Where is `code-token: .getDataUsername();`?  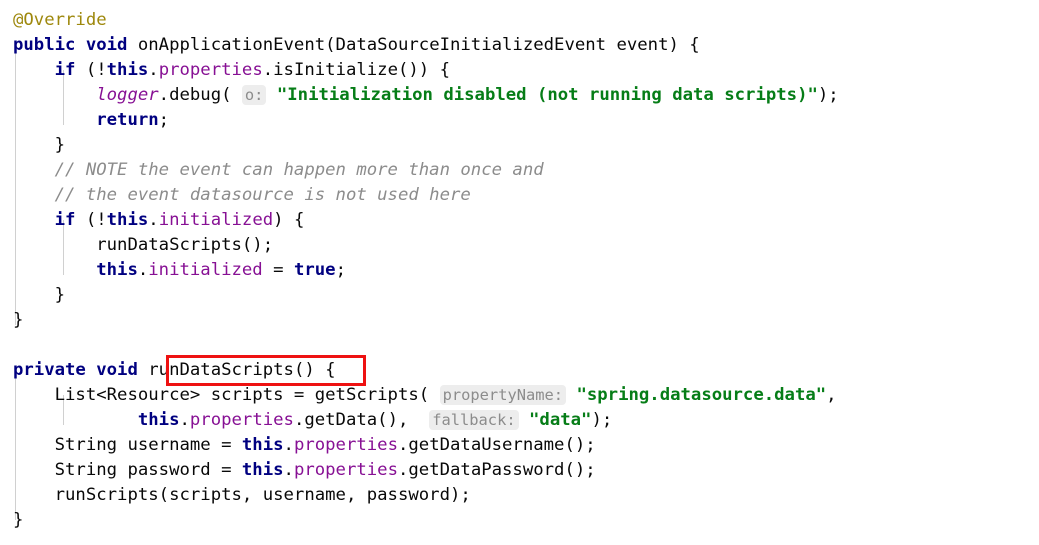
code-token: .getDataUsername(); is located at coordinates (496, 445).